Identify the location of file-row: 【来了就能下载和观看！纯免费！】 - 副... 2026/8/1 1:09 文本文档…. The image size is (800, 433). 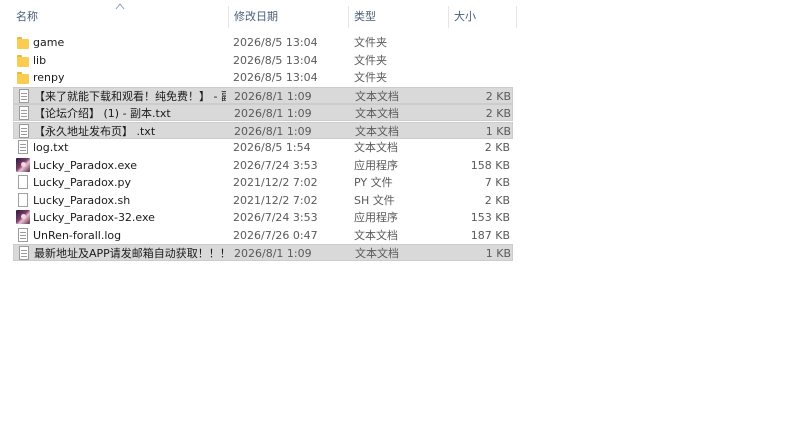
(263, 95).